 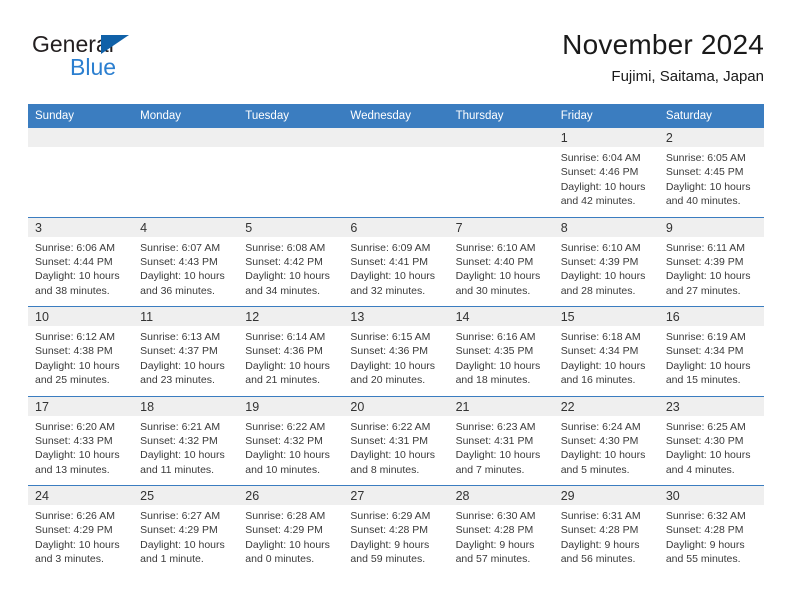 What do you see at coordinates (42, 406) in the screenshot?
I see `day-number: 17` at bounding box center [42, 406].